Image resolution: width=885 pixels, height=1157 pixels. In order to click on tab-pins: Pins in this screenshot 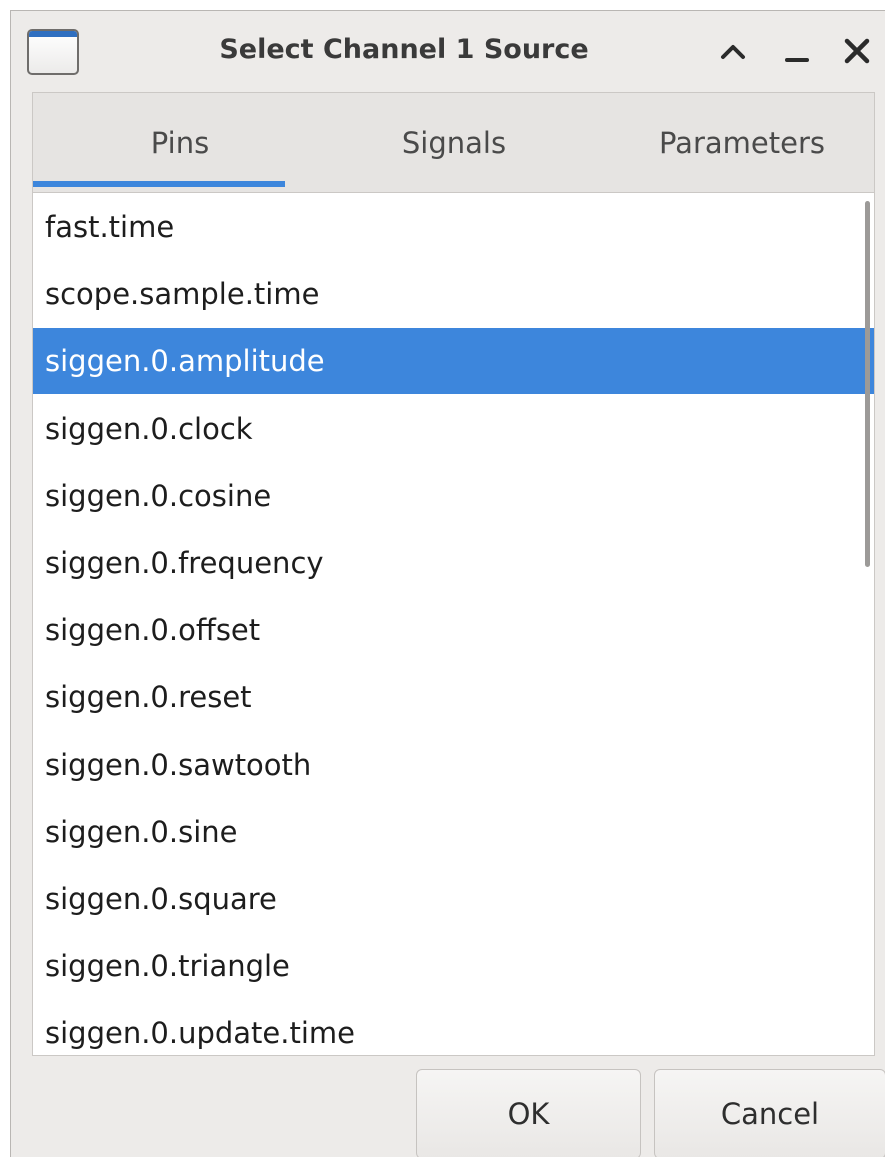, I will do `click(180, 142)`.